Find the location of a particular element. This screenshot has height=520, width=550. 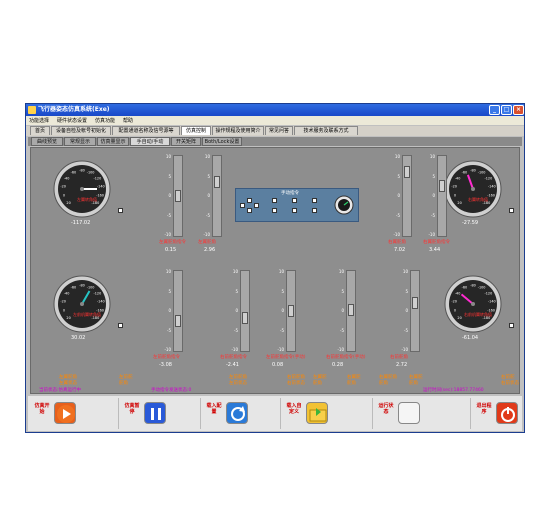

cmd-b-button is located at coordinates (274, 210).